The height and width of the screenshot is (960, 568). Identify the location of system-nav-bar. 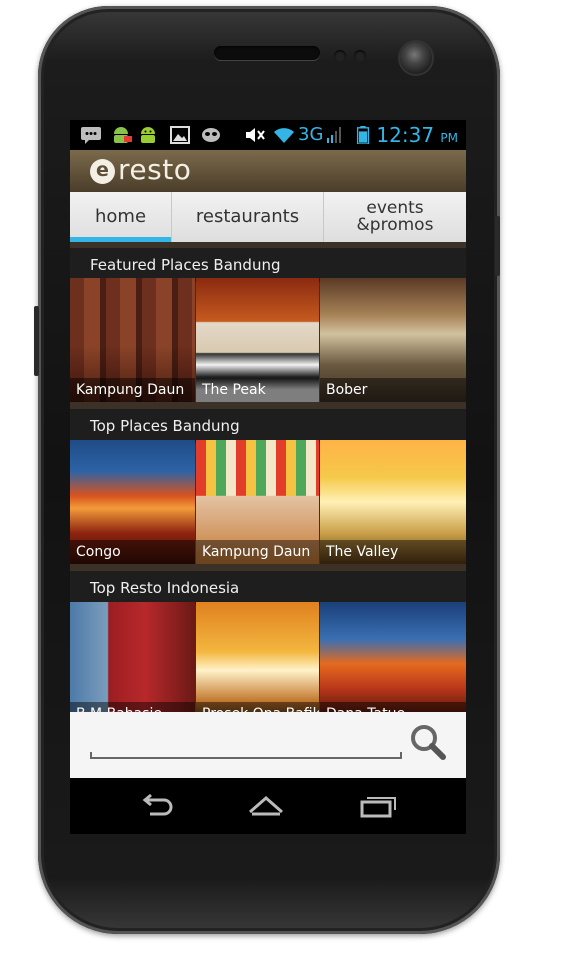
(268, 806).